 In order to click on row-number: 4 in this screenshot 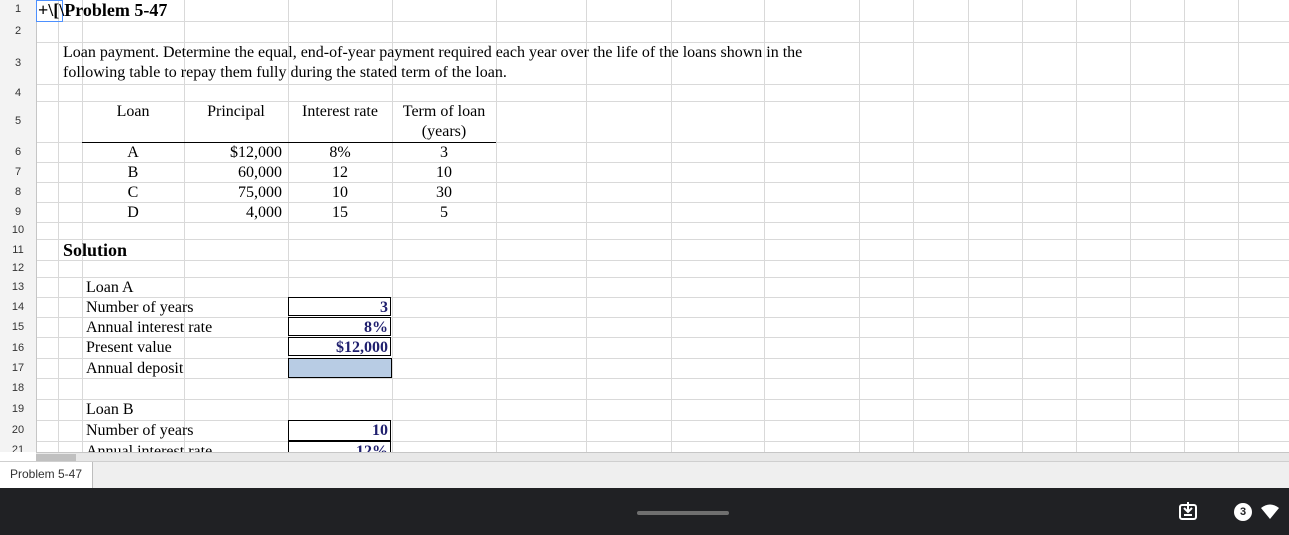, I will do `click(18, 93)`.